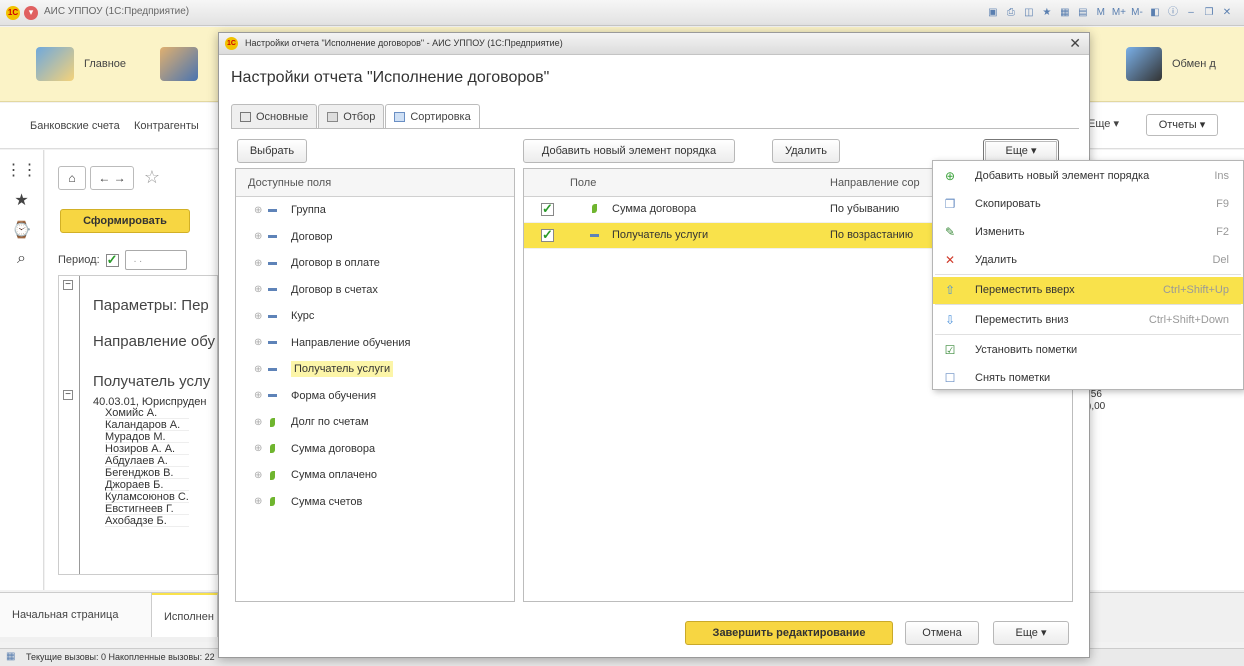 Image resolution: width=1244 pixels, height=666 pixels. I want to click on available-field-item: ⊕ Получатель услуги, so click(375, 369).